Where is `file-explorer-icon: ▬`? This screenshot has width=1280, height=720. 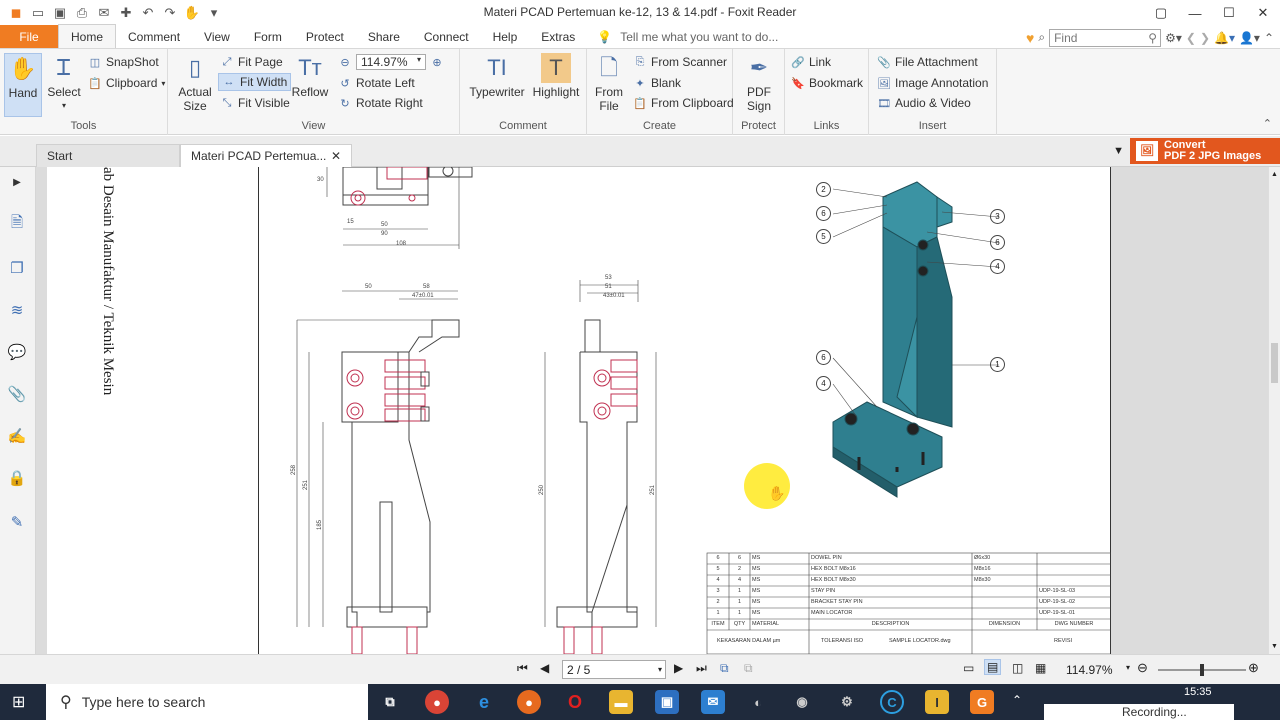 file-explorer-icon: ▬ is located at coordinates (621, 702).